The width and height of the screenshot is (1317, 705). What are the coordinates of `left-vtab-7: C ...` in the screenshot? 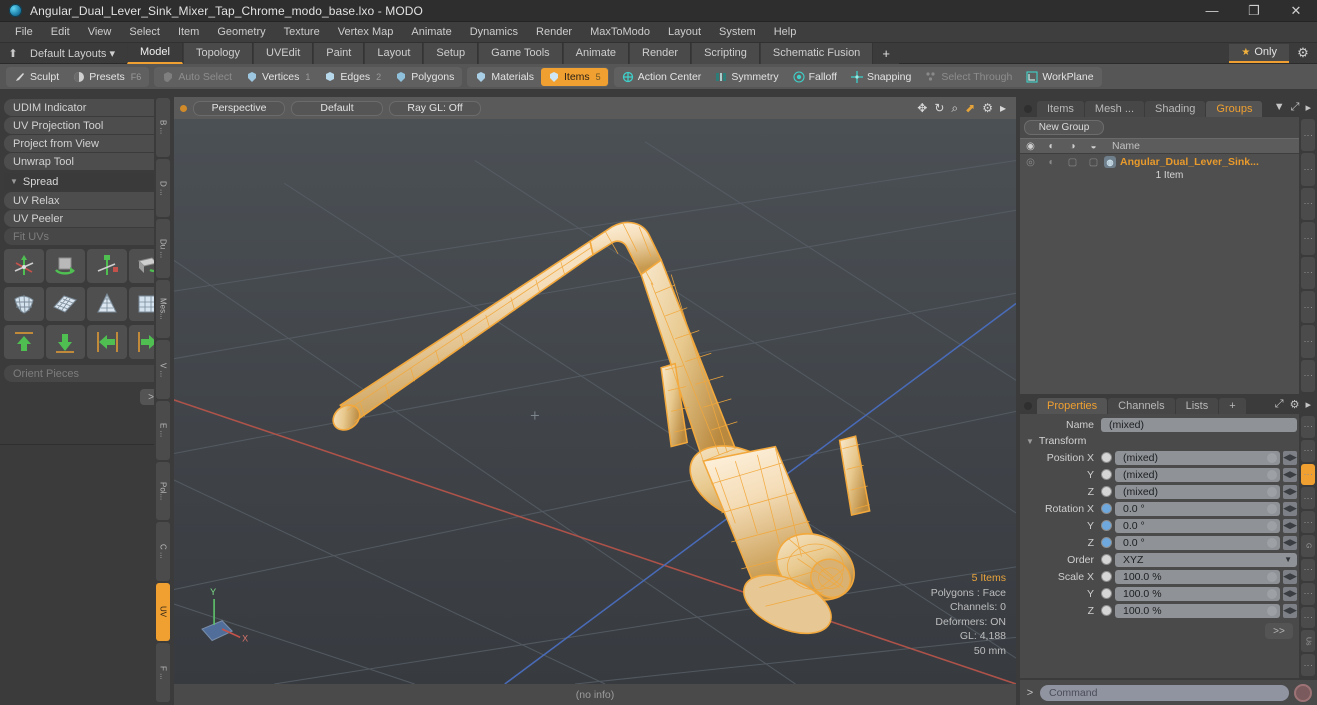 It's located at (163, 551).